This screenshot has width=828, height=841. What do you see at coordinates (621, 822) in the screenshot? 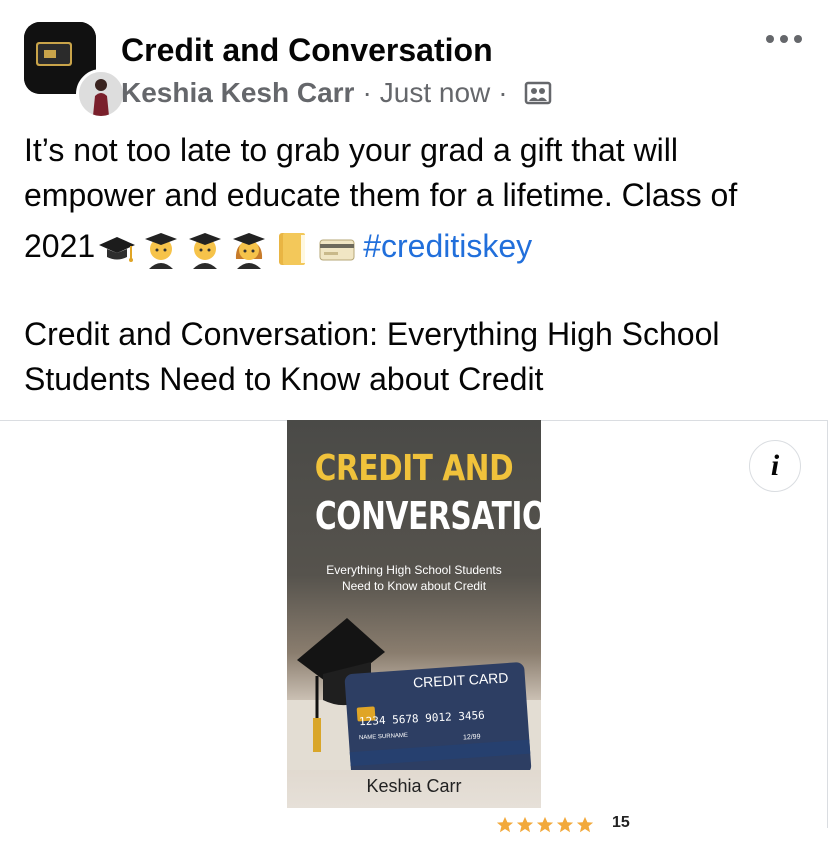
I see `rating-count: 15` at bounding box center [621, 822].